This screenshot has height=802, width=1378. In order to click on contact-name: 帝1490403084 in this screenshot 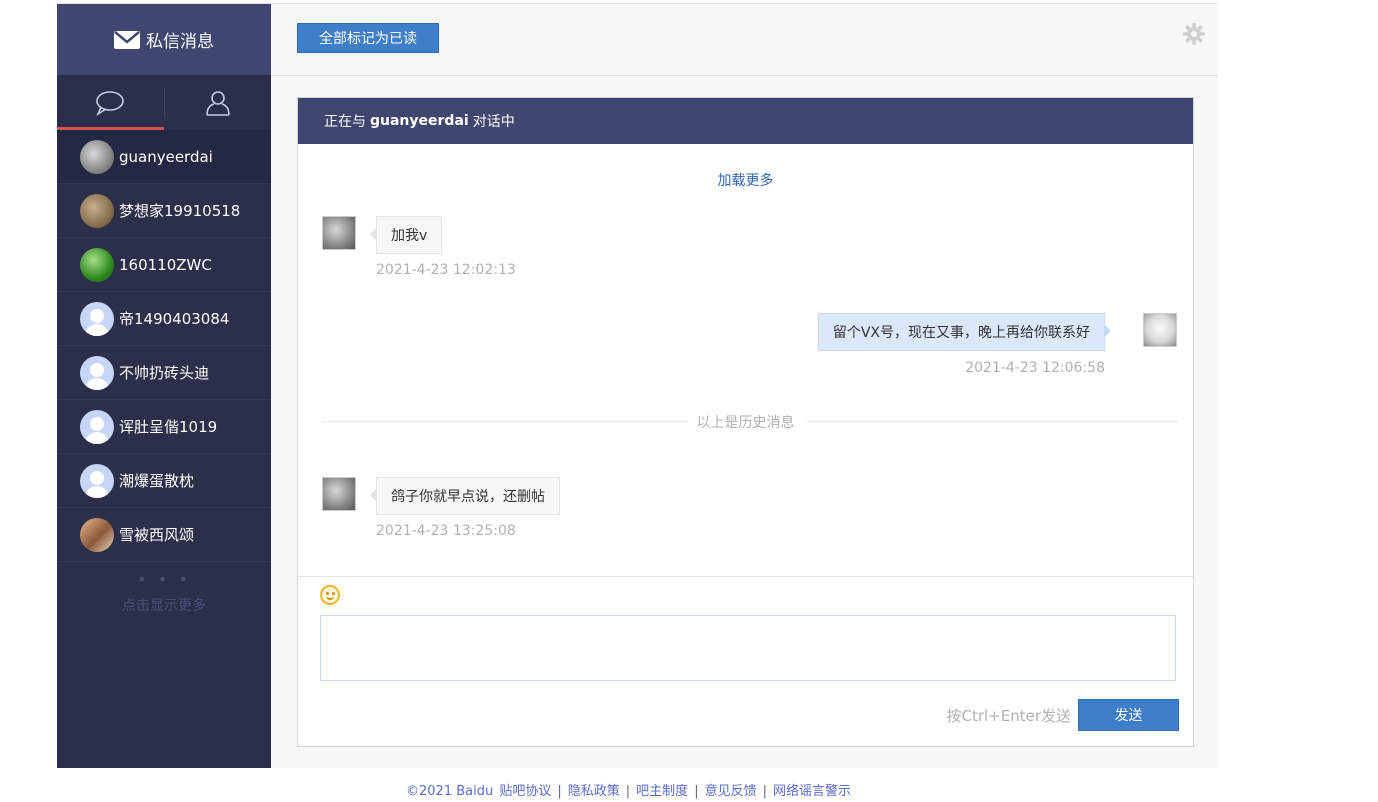, I will do `click(174, 319)`.